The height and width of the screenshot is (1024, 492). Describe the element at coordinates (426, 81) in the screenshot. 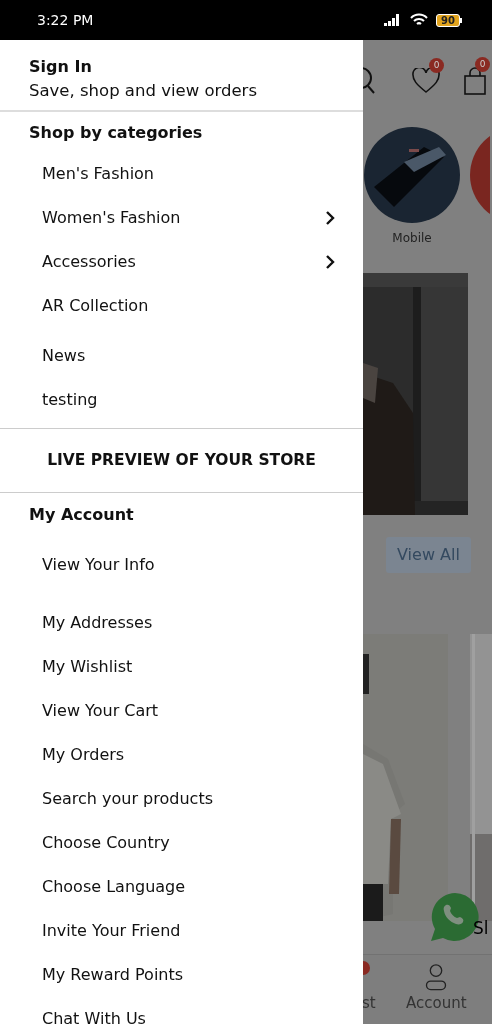

I see `heart-icon` at that location.